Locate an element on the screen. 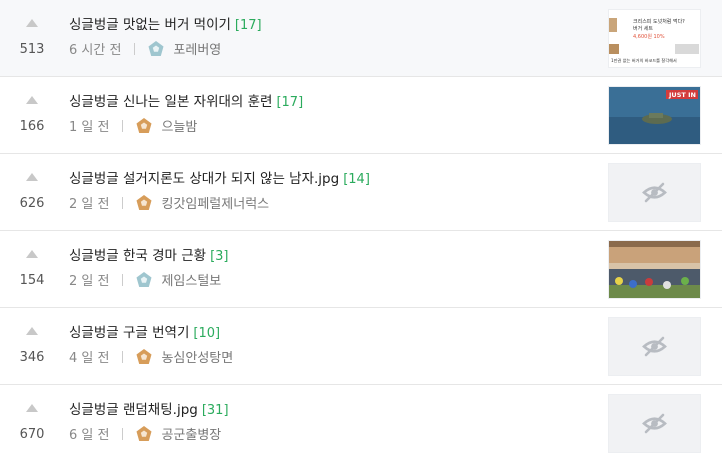  post-meta: 4 일 전 농심안성탕면 is located at coordinates (151, 356).